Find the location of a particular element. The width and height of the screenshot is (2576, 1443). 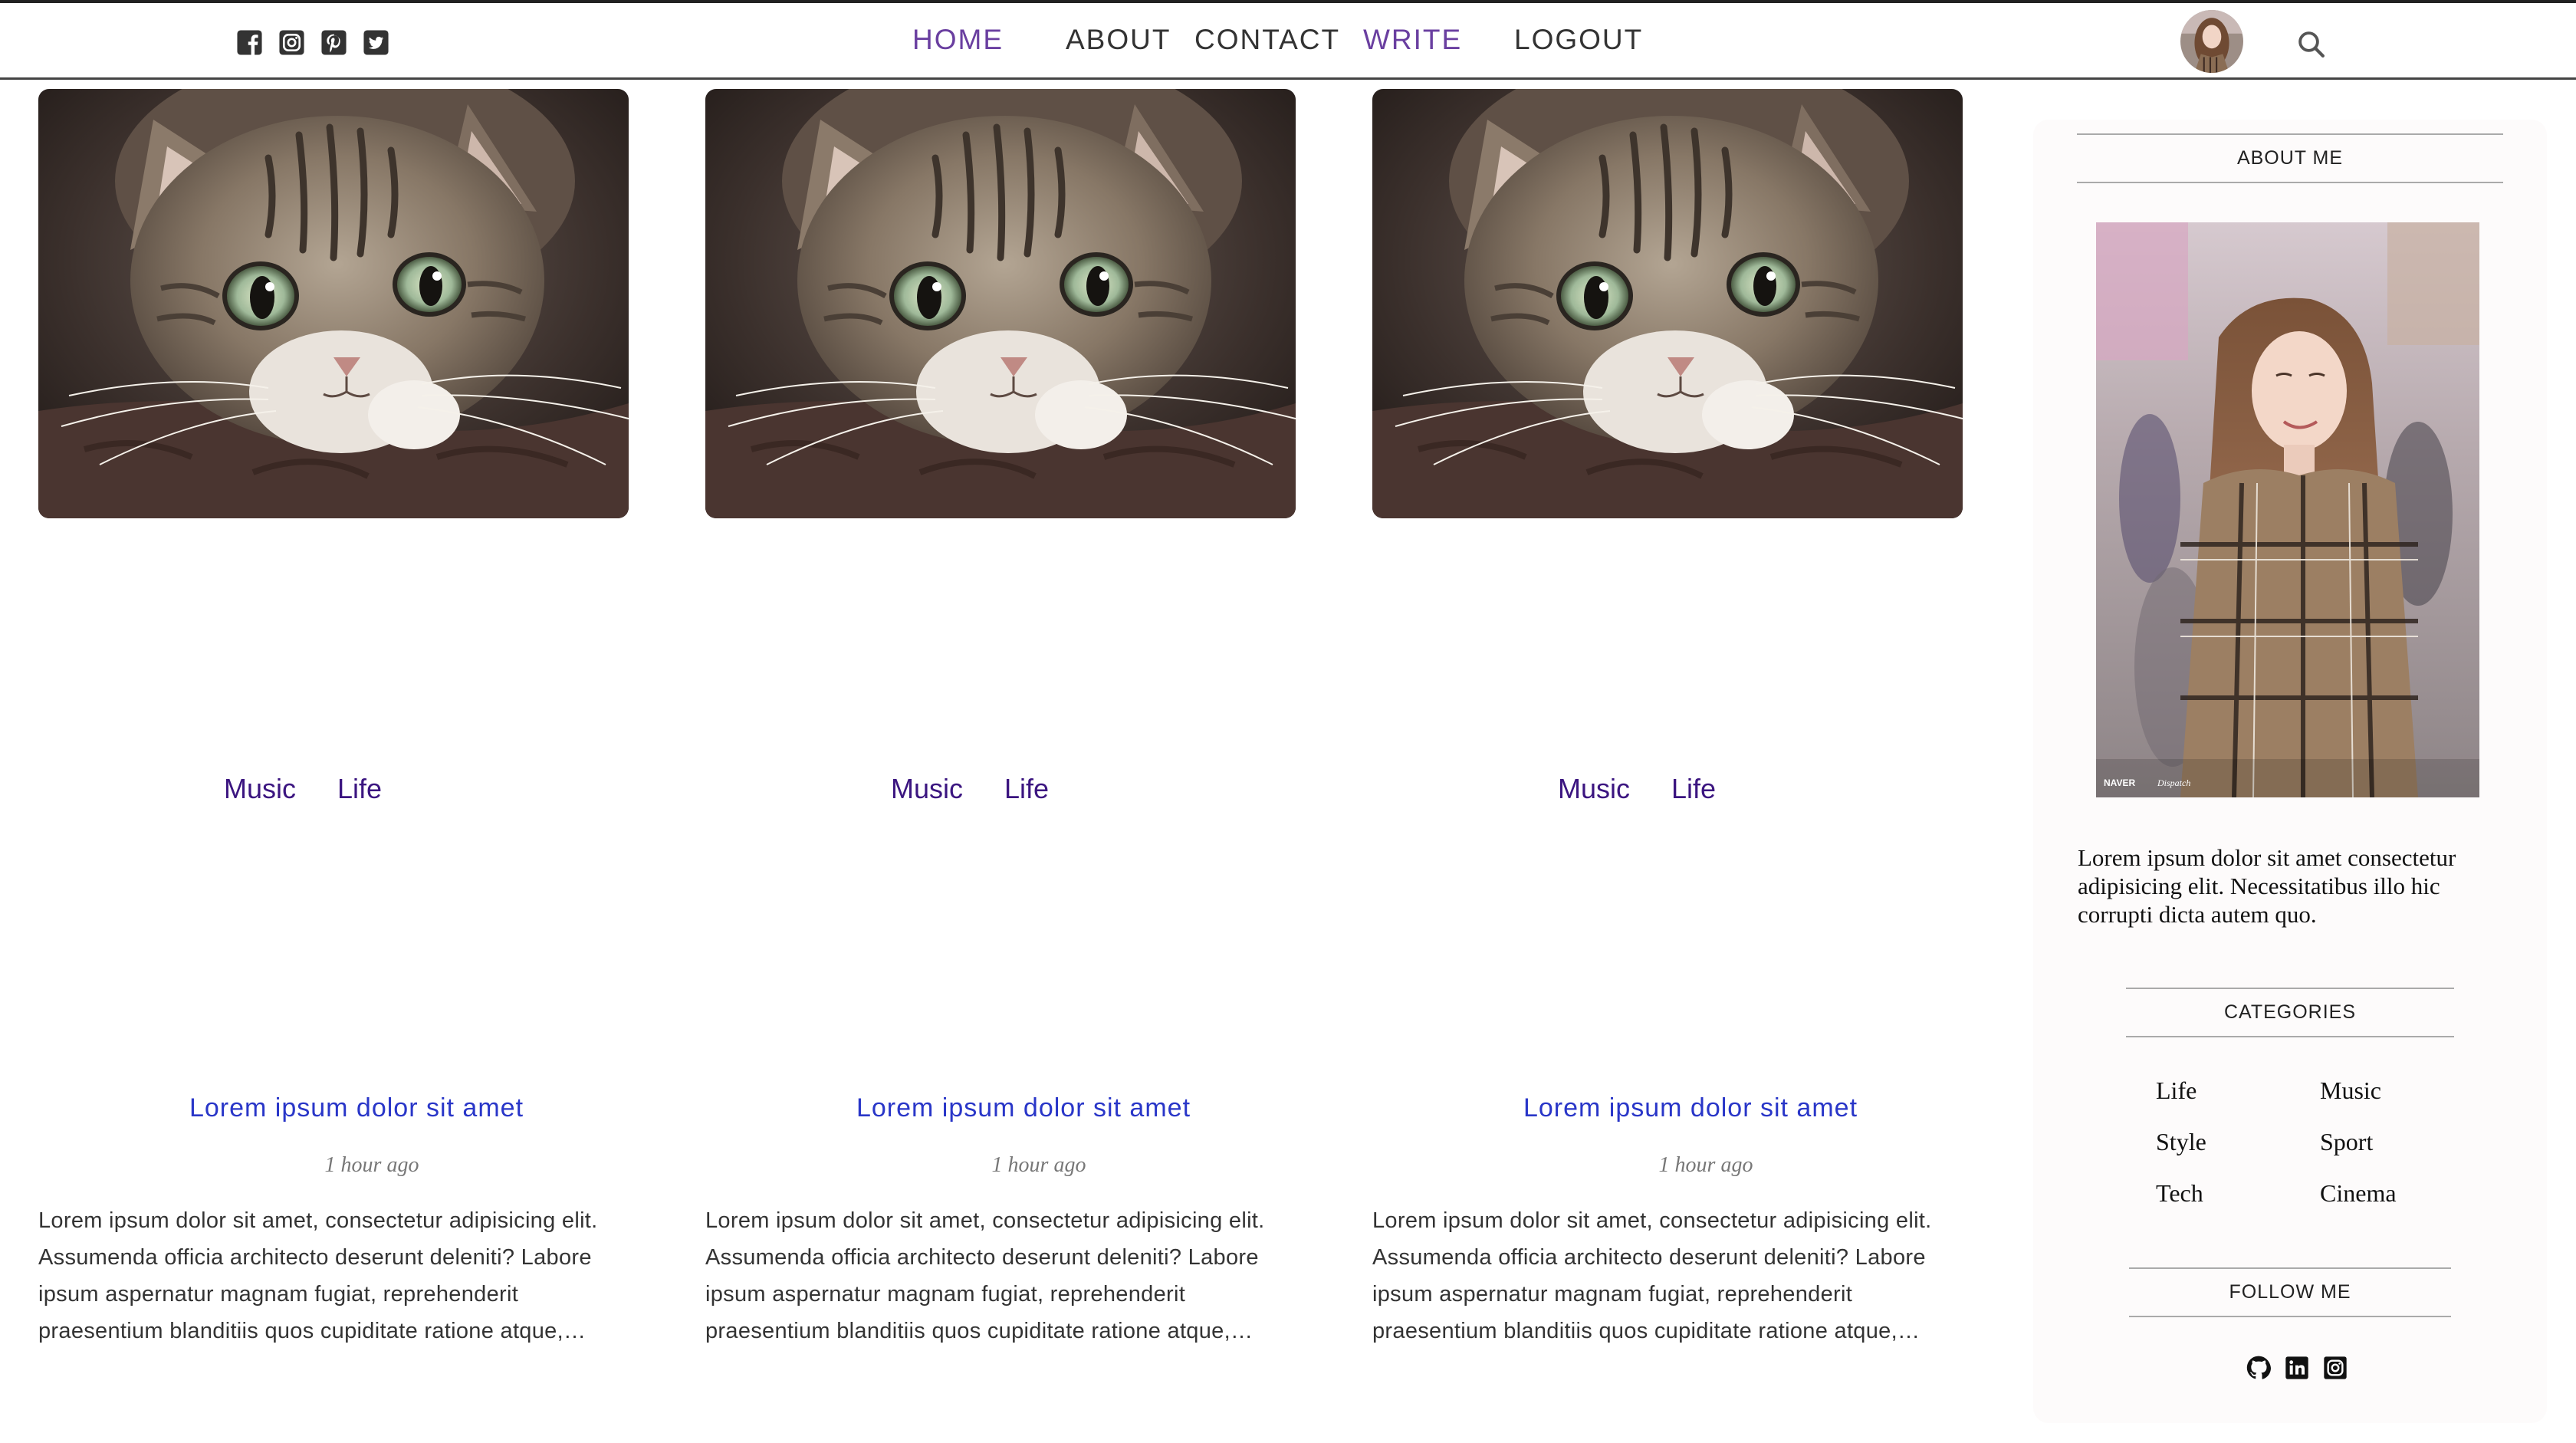

category-cinema: Cinema is located at coordinates (2391, 1193).